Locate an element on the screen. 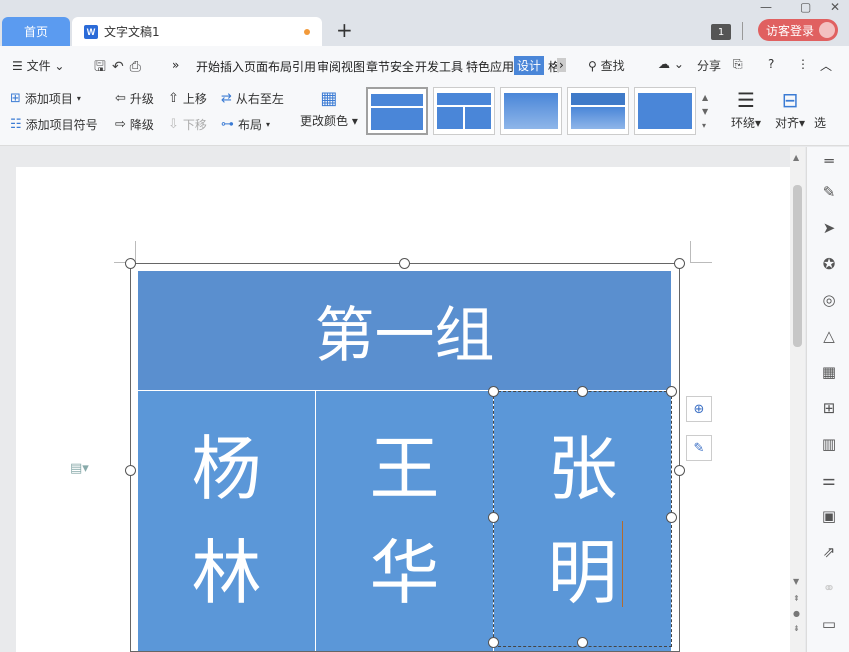 The width and height of the screenshot is (849, 652). grid-icon: ⊞ is located at coordinates (829, 408).